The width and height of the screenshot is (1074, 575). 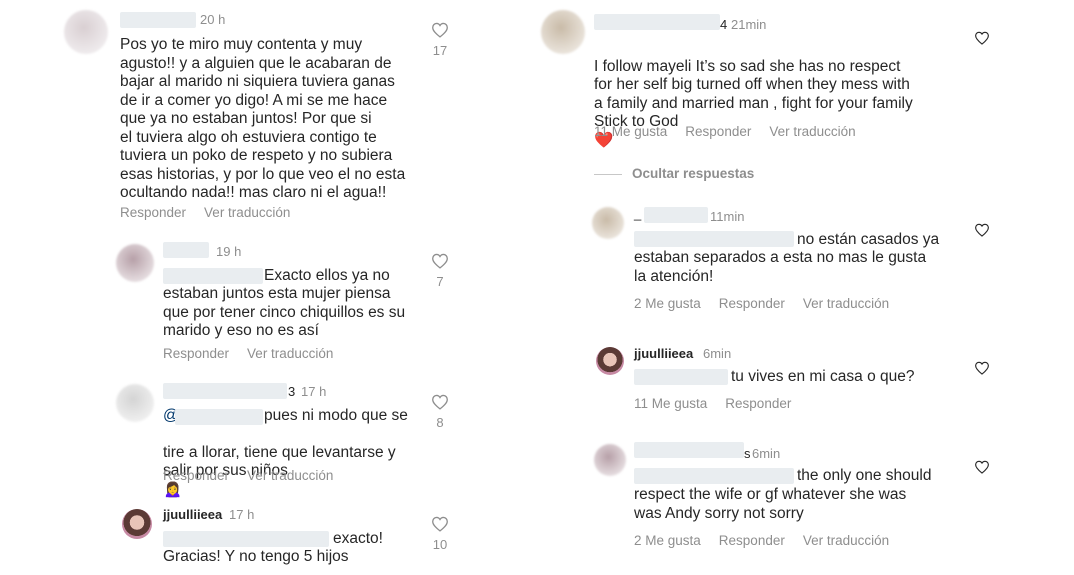 What do you see at coordinates (292, 391) in the screenshot?
I see `username-tail: 3` at bounding box center [292, 391].